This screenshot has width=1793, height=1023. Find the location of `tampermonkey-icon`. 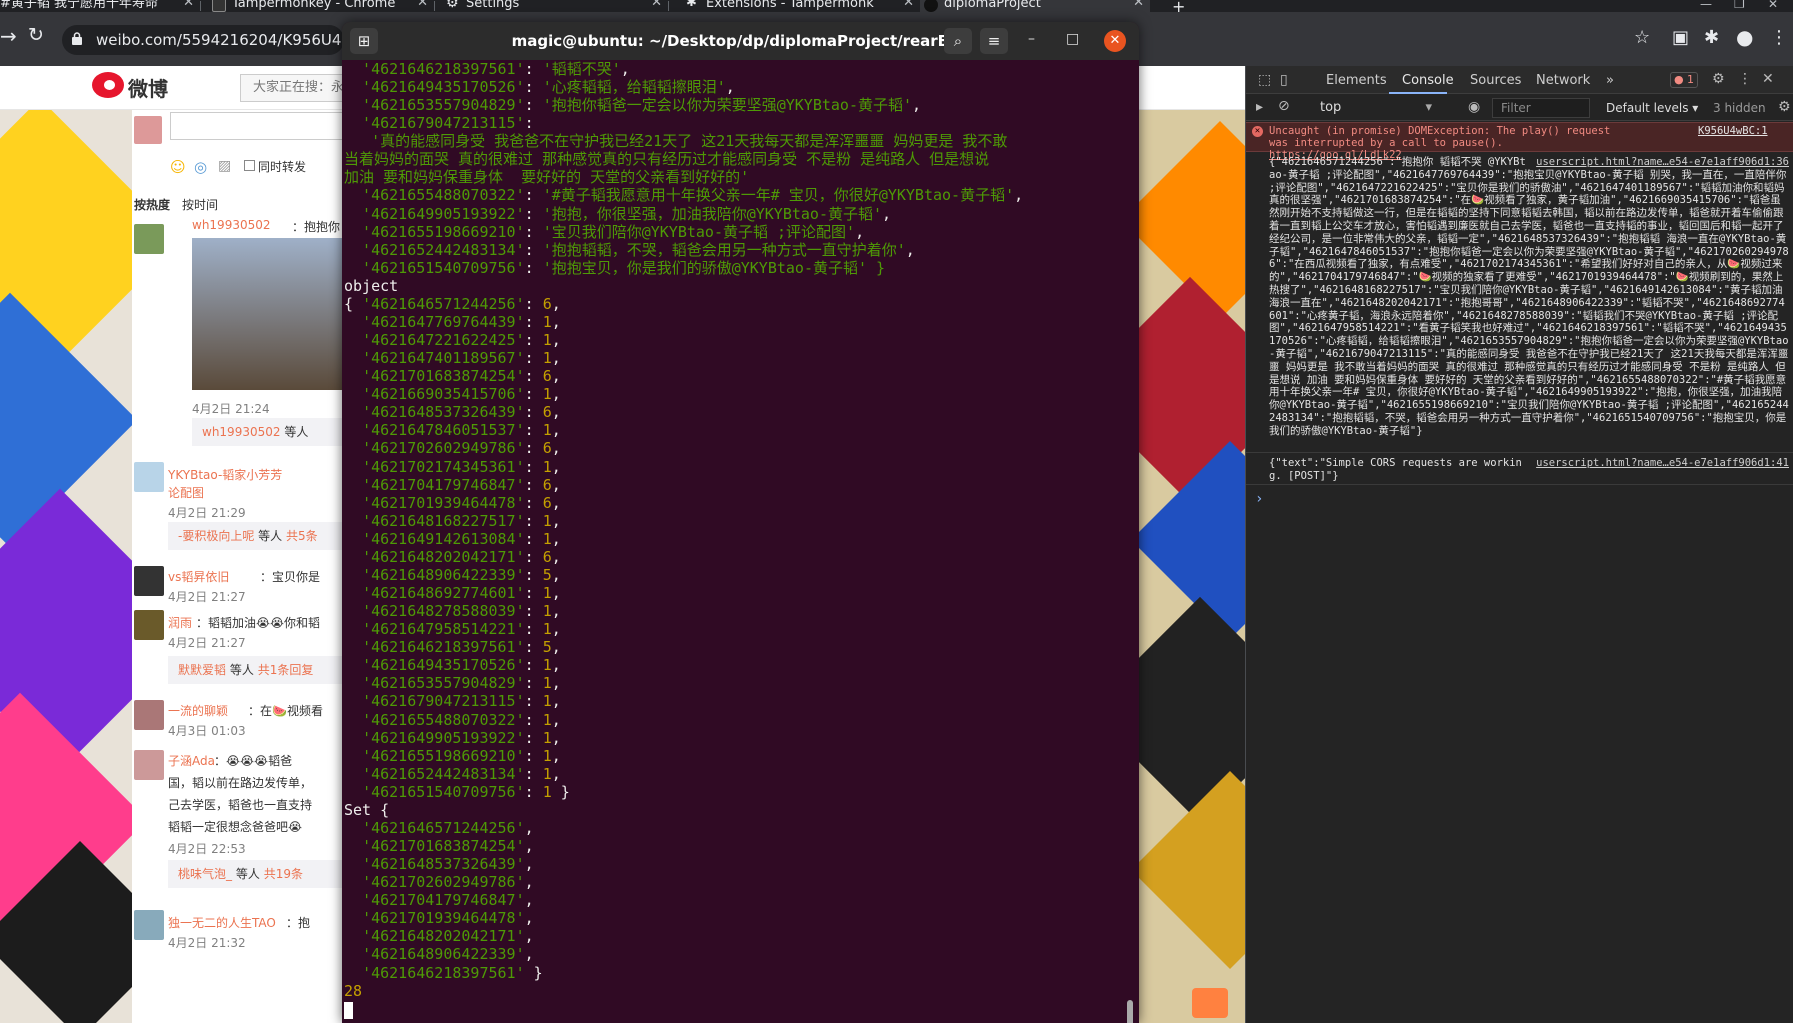

tampermonkey-icon is located at coordinates (219, 6).